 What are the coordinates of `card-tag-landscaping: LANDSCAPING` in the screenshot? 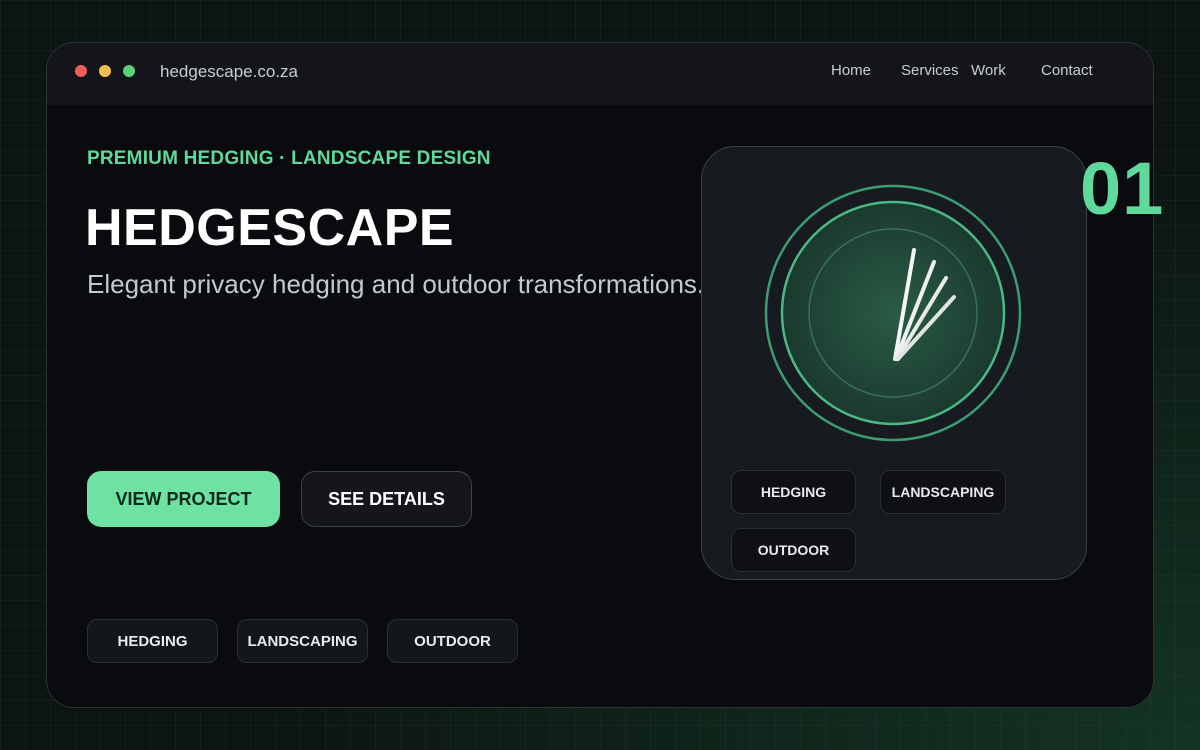 It's located at (943, 492).